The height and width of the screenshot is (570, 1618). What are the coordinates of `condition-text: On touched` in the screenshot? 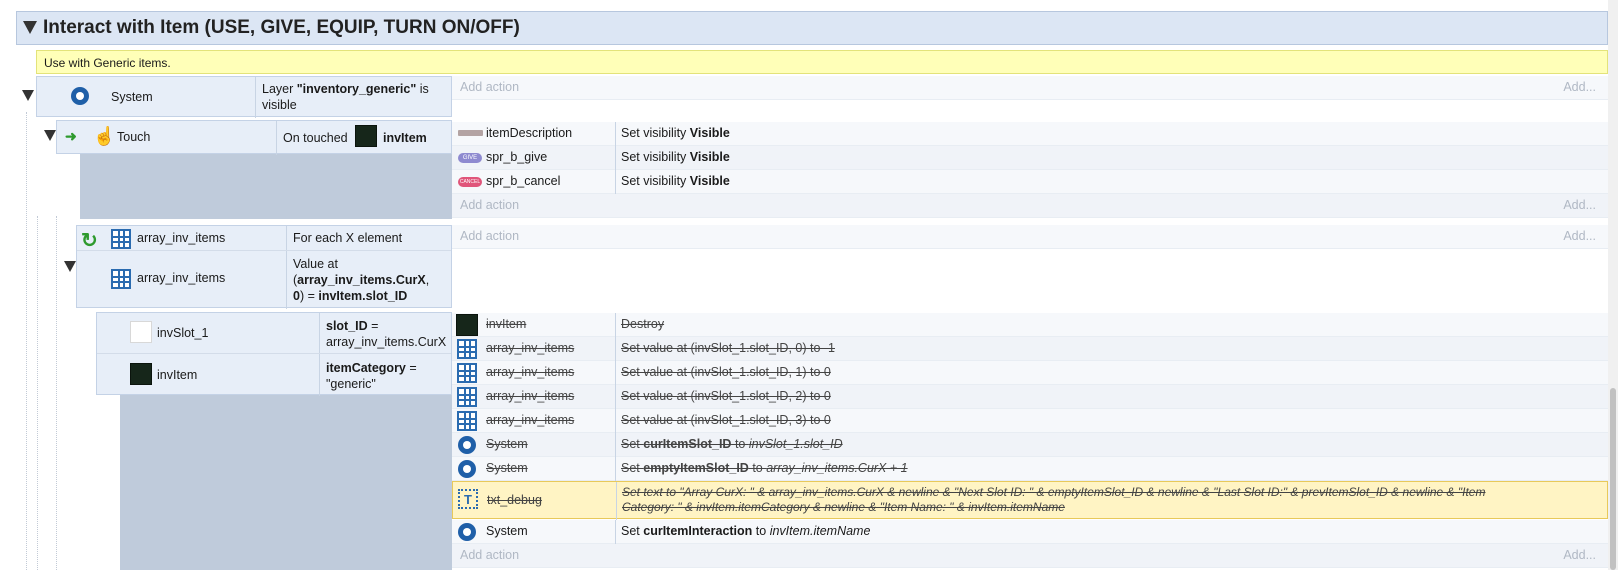 It's located at (315, 138).